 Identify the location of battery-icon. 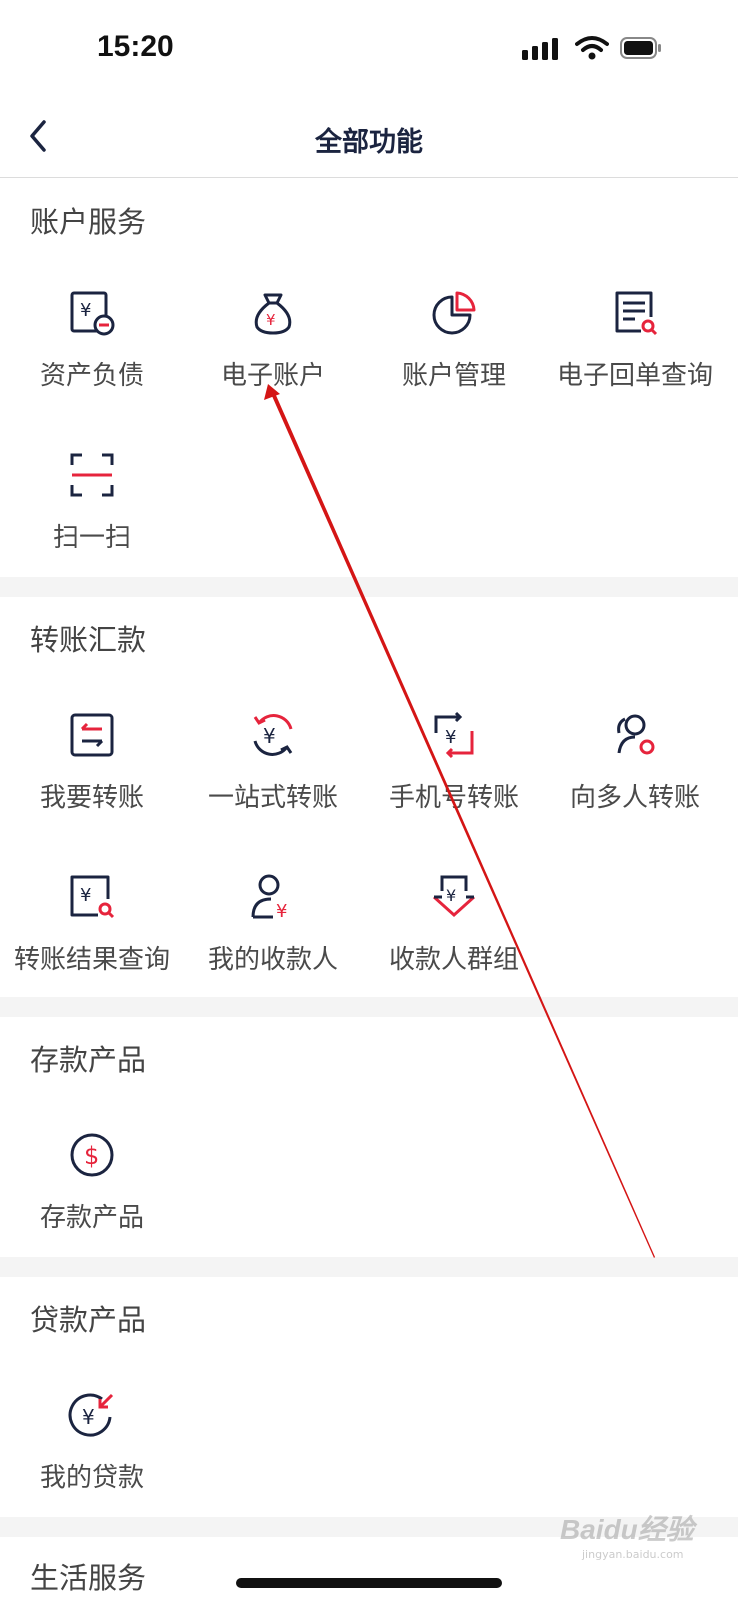
(640, 48).